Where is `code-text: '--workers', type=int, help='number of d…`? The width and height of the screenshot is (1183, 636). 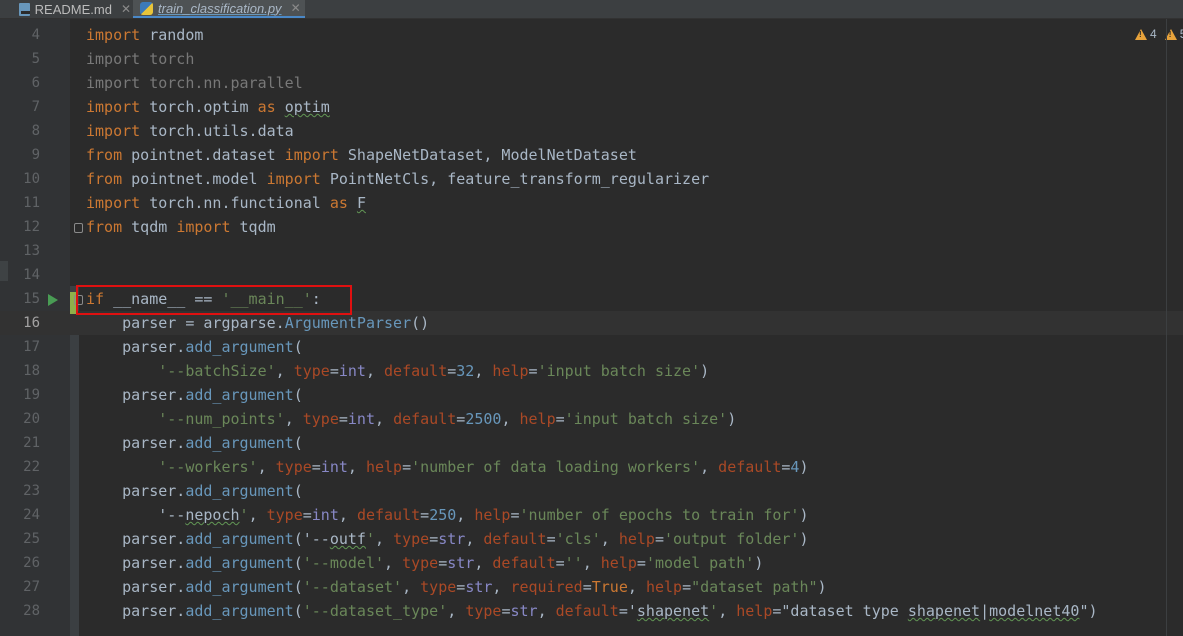 code-text: '--workers', type=int, help='number of d… is located at coordinates (447, 467).